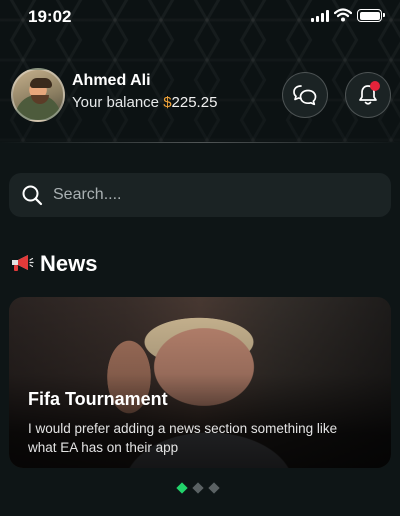  Describe the element at coordinates (50, 16) in the screenshot. I see `status-time: 19:02` at that location.